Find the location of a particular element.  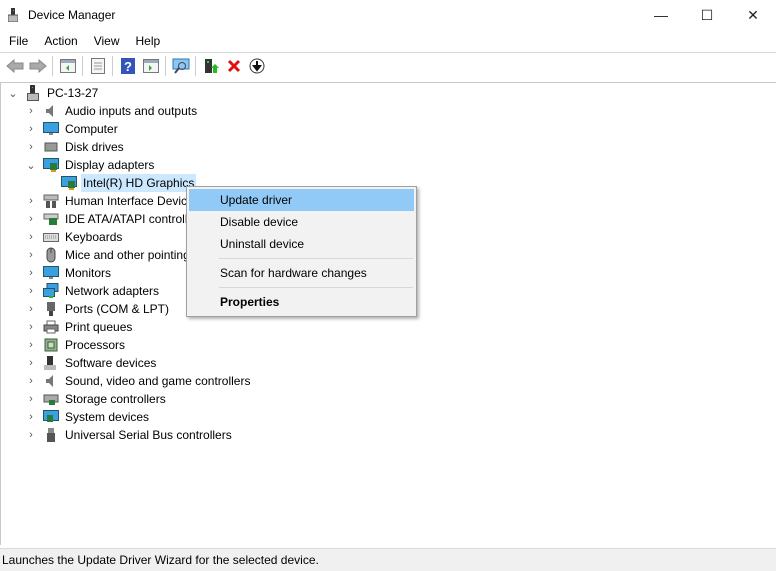

tree-item-label: Network adapters is located at coordinates (112, 291).